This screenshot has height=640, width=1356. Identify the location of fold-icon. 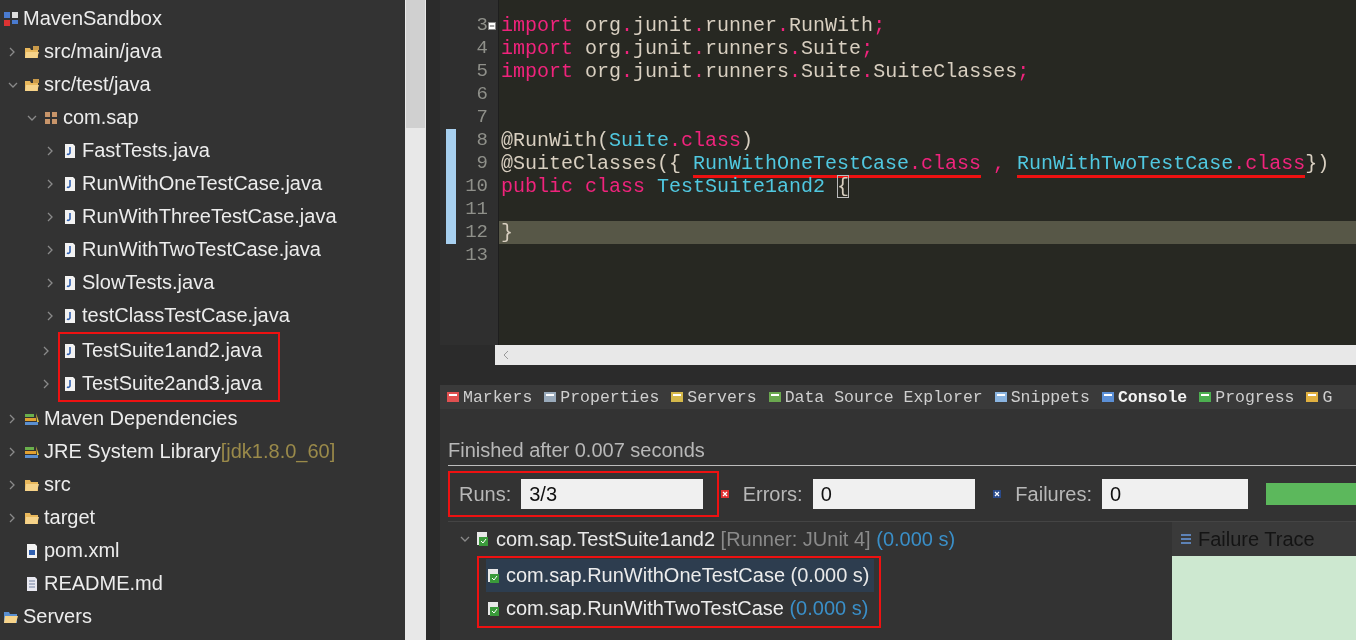
(492, 25).